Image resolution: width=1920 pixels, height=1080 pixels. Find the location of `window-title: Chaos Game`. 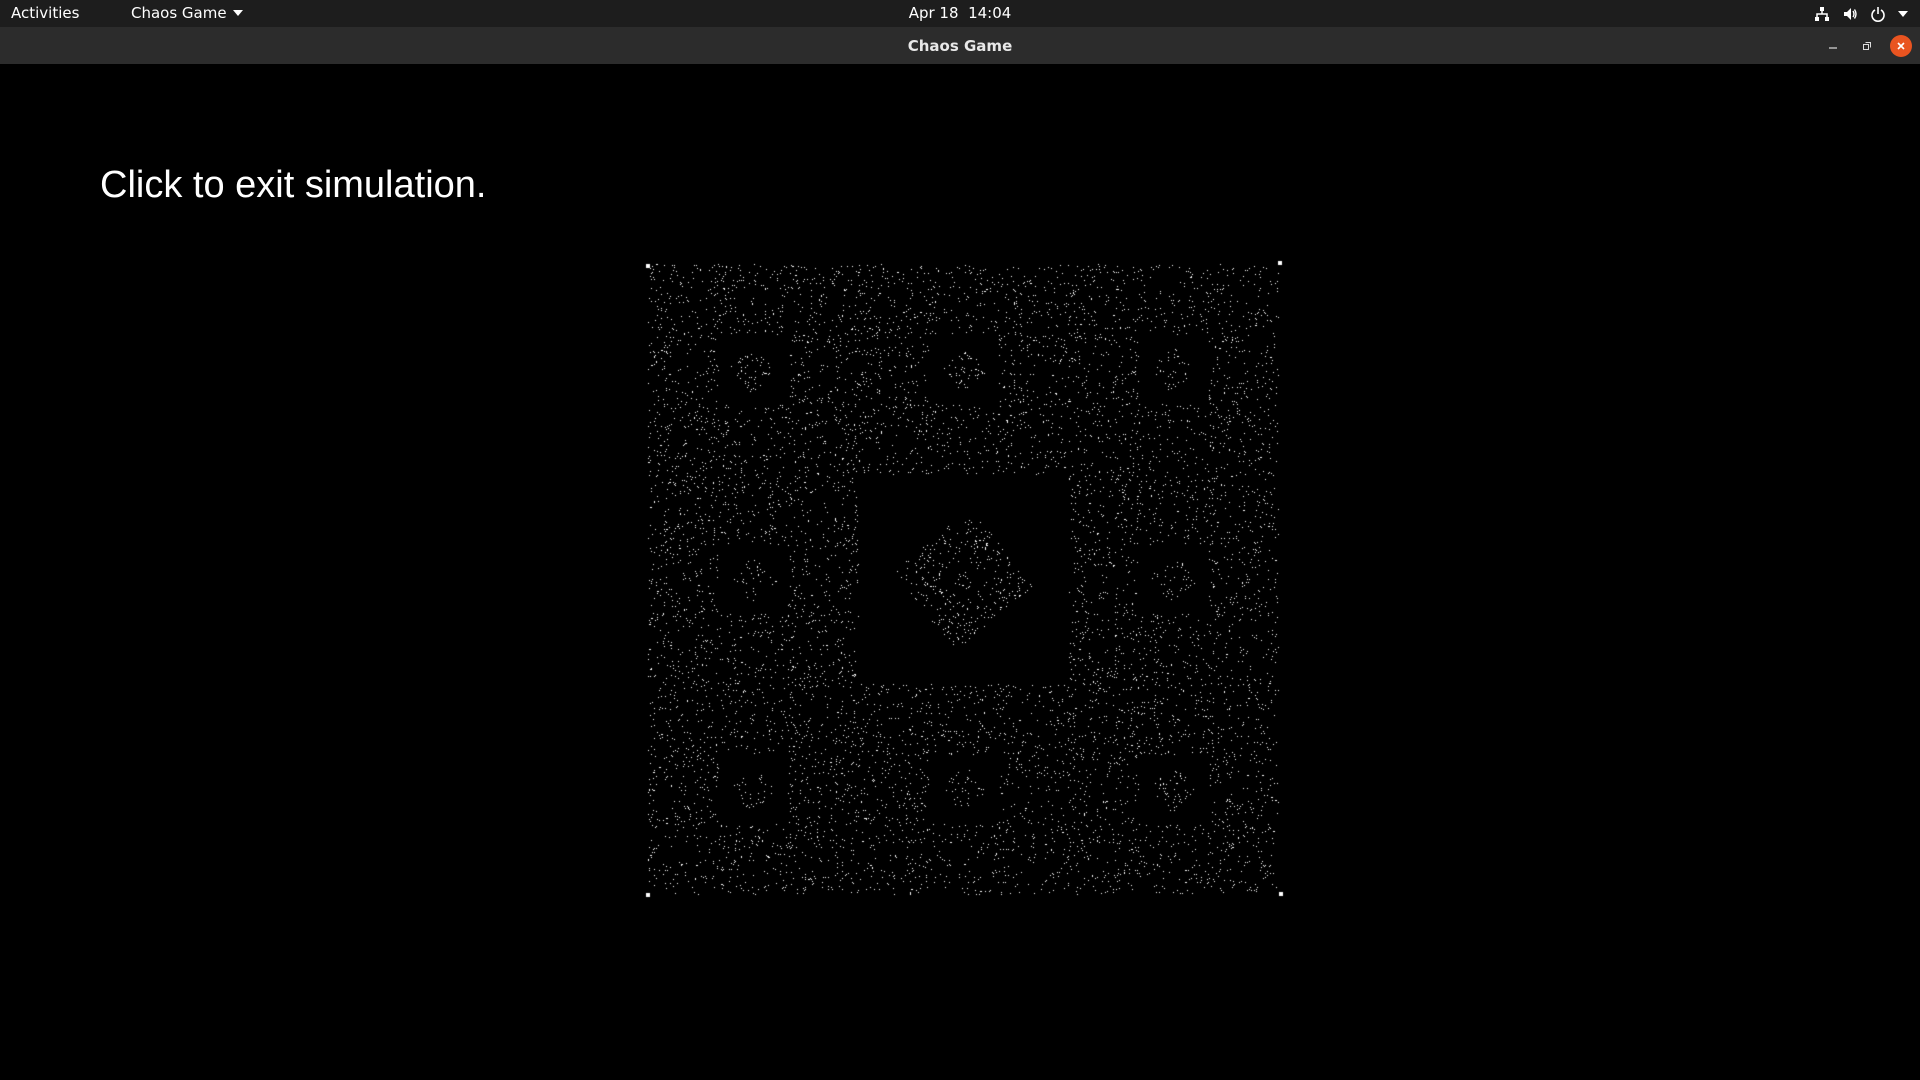

window-title: Chaos Game is located at coordinates (960, 46).